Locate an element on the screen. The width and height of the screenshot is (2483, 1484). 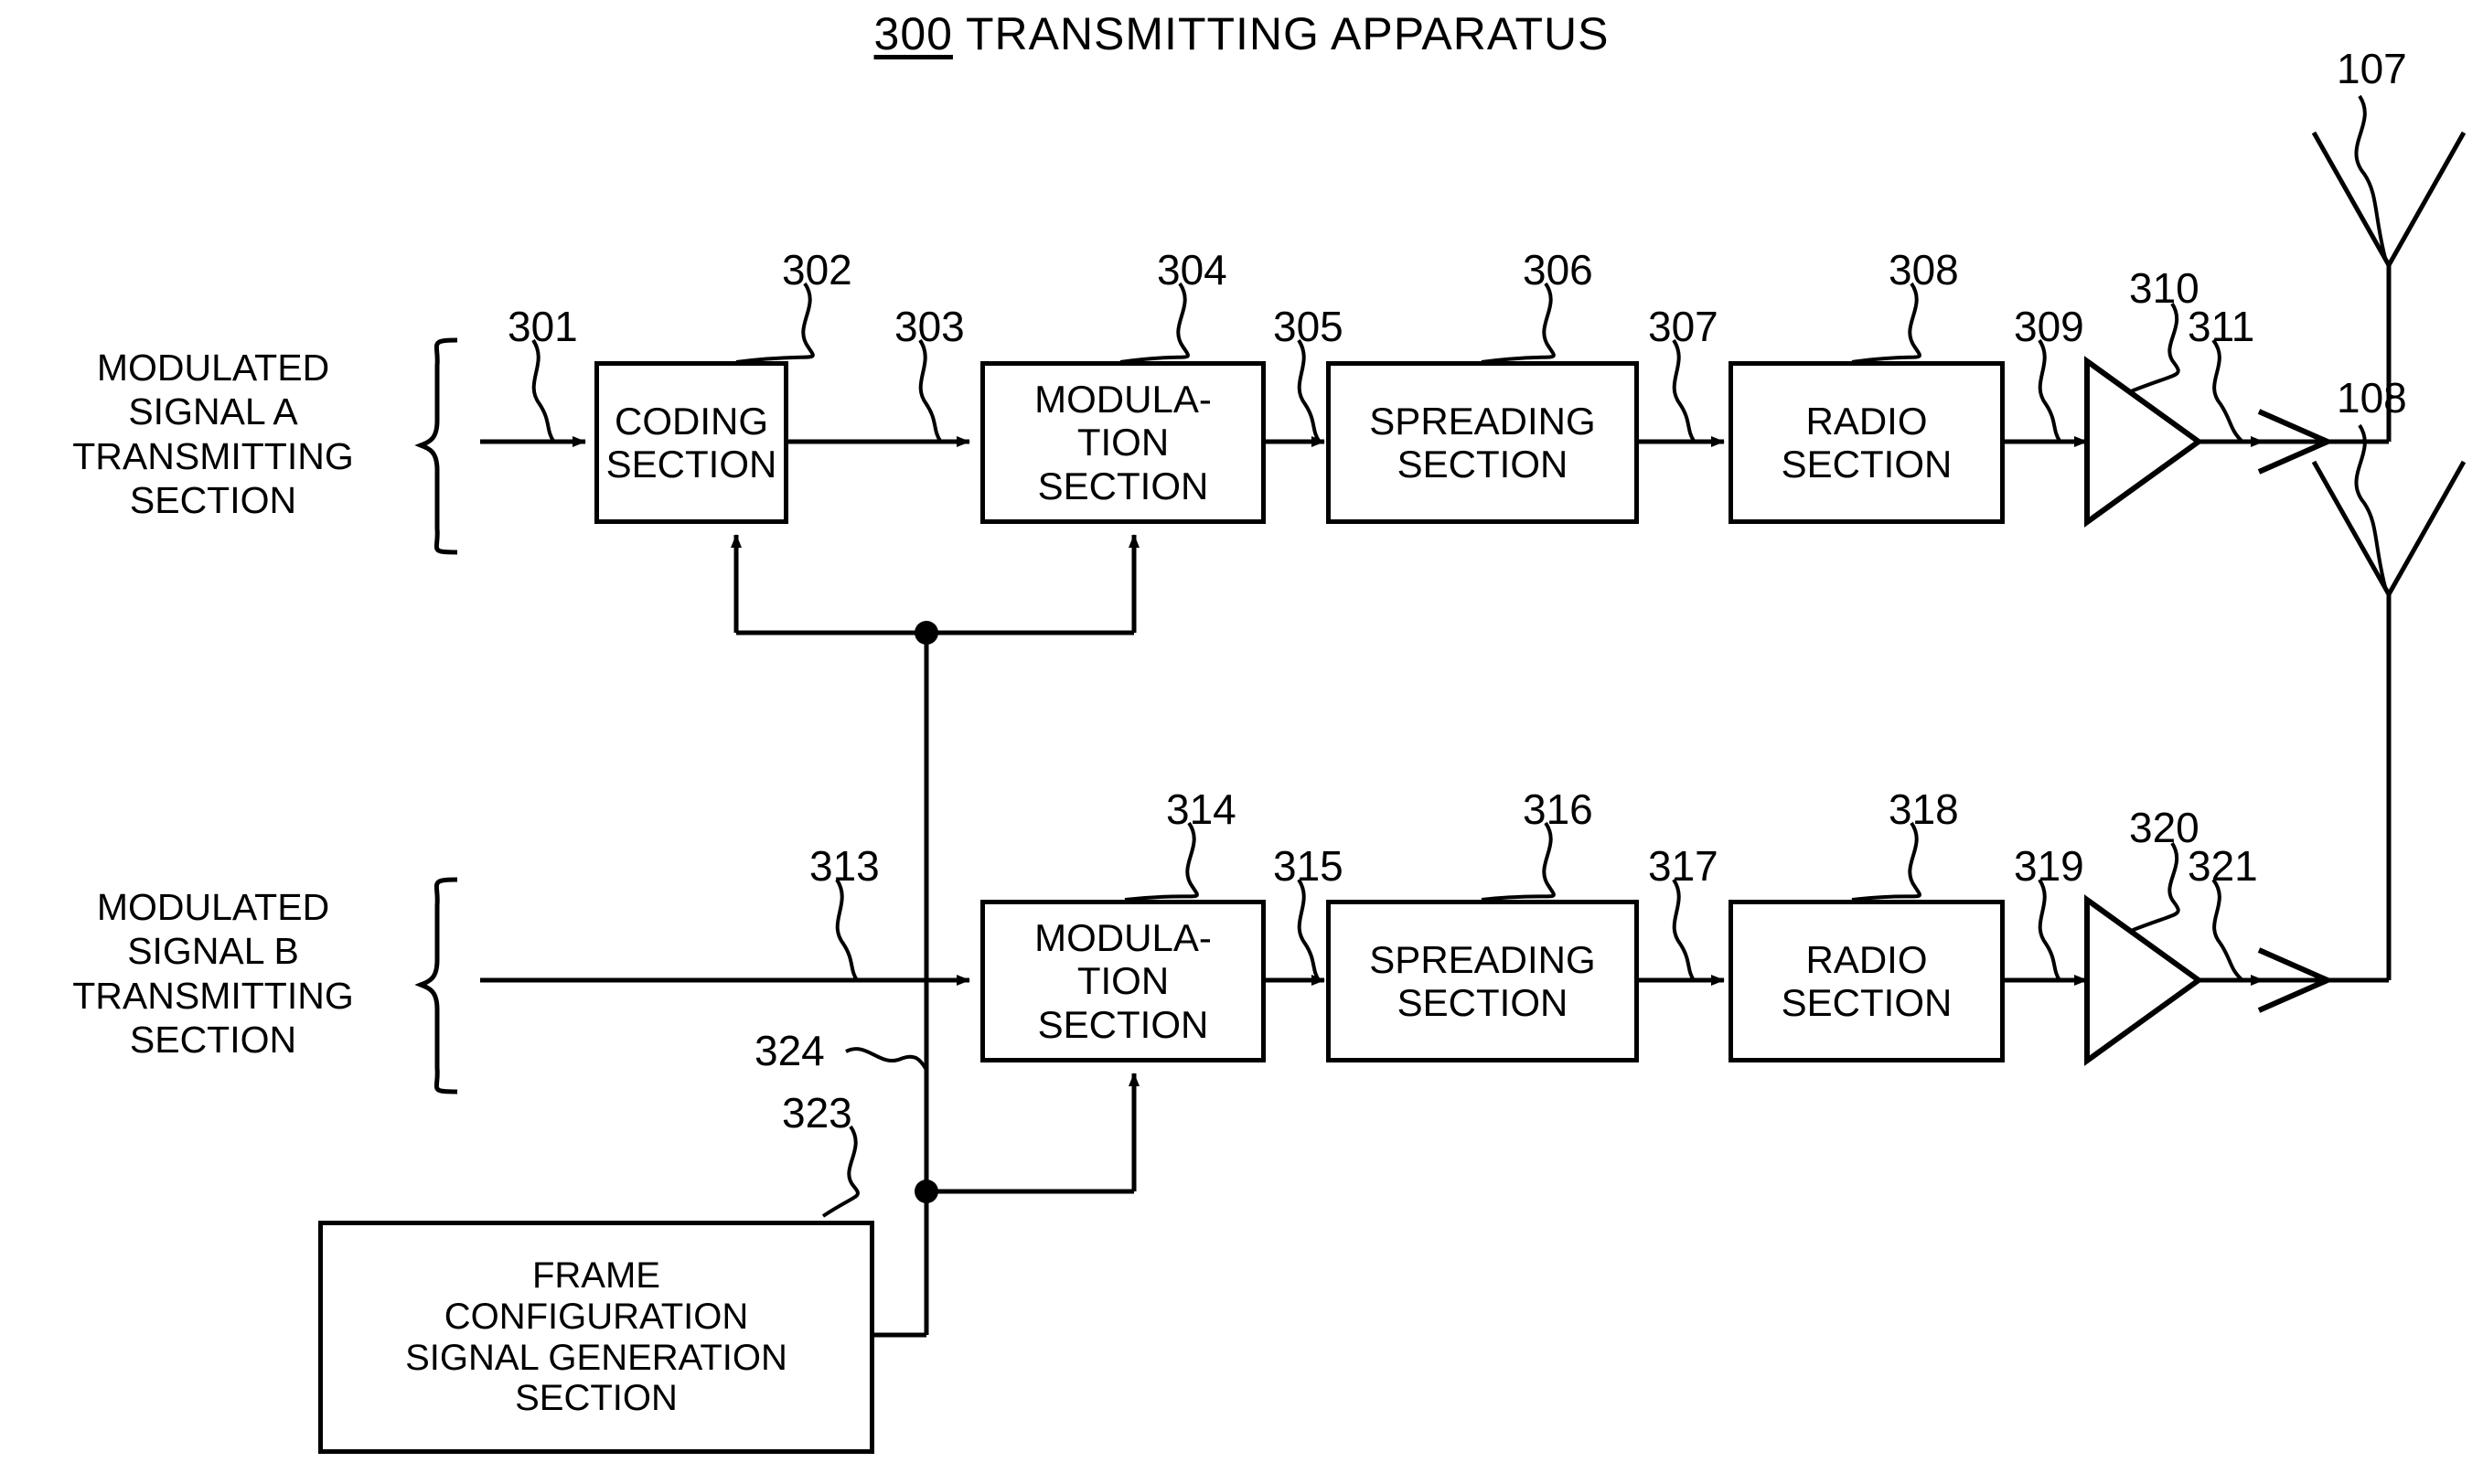
block-label-314: MODULA- TION SECTION is located at coordinates (1123, 981).